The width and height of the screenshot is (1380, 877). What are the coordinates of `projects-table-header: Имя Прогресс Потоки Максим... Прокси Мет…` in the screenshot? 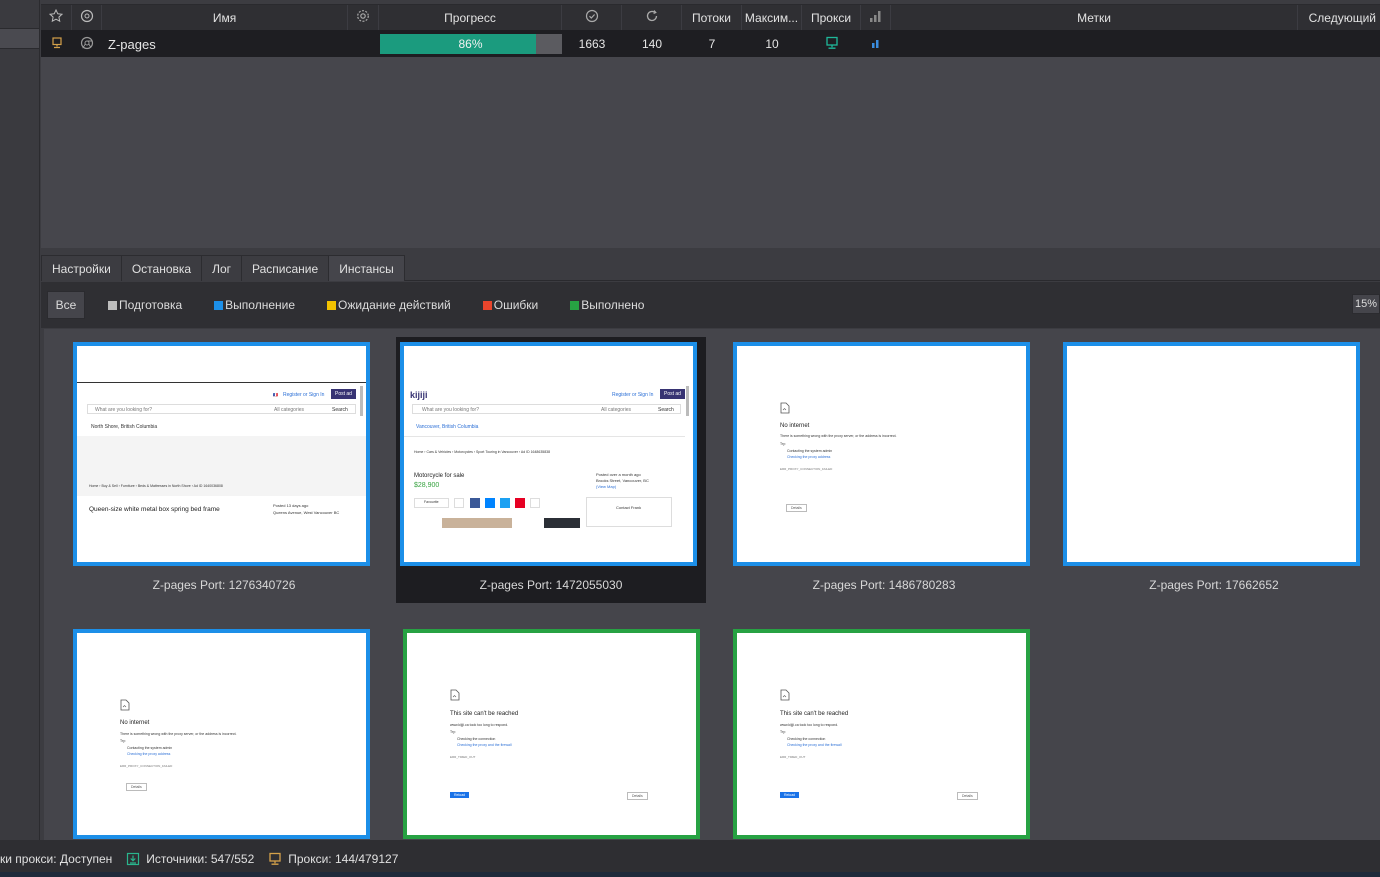 It's located at (710, 17).